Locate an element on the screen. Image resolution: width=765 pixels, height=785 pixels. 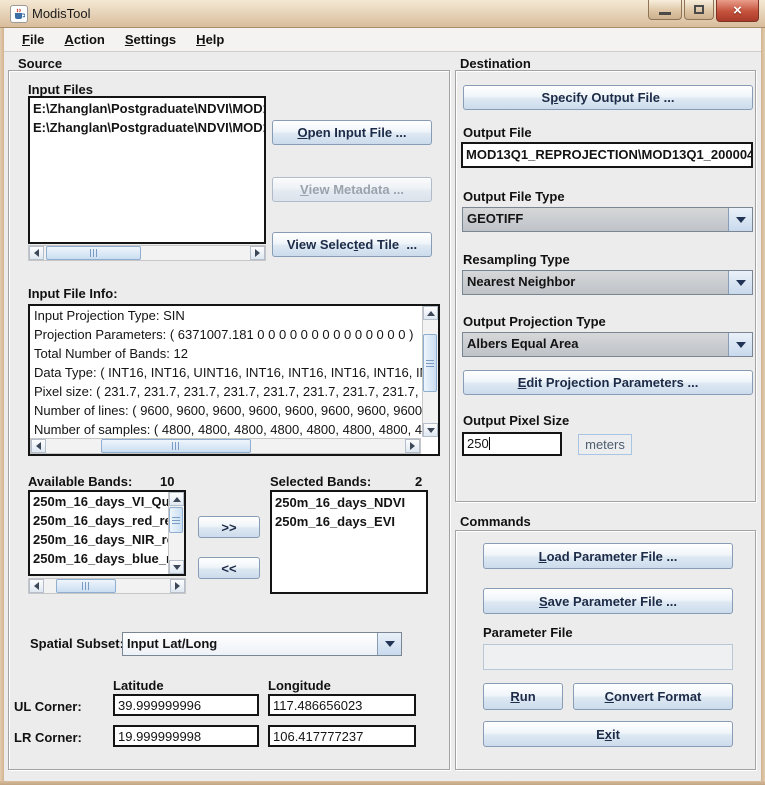
menu-help: Help is located at coordinates (210, 39).